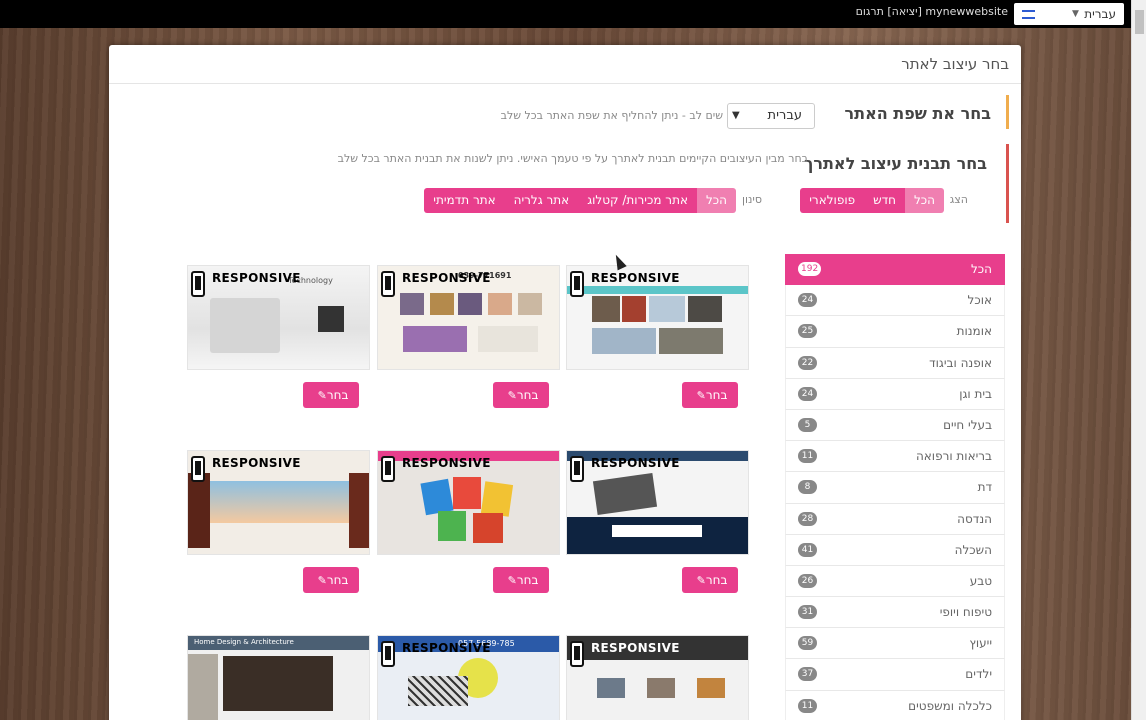  Describe the element at coordinates (974, 331) in the screenshot. I see `category-label: אומנות` at that location.